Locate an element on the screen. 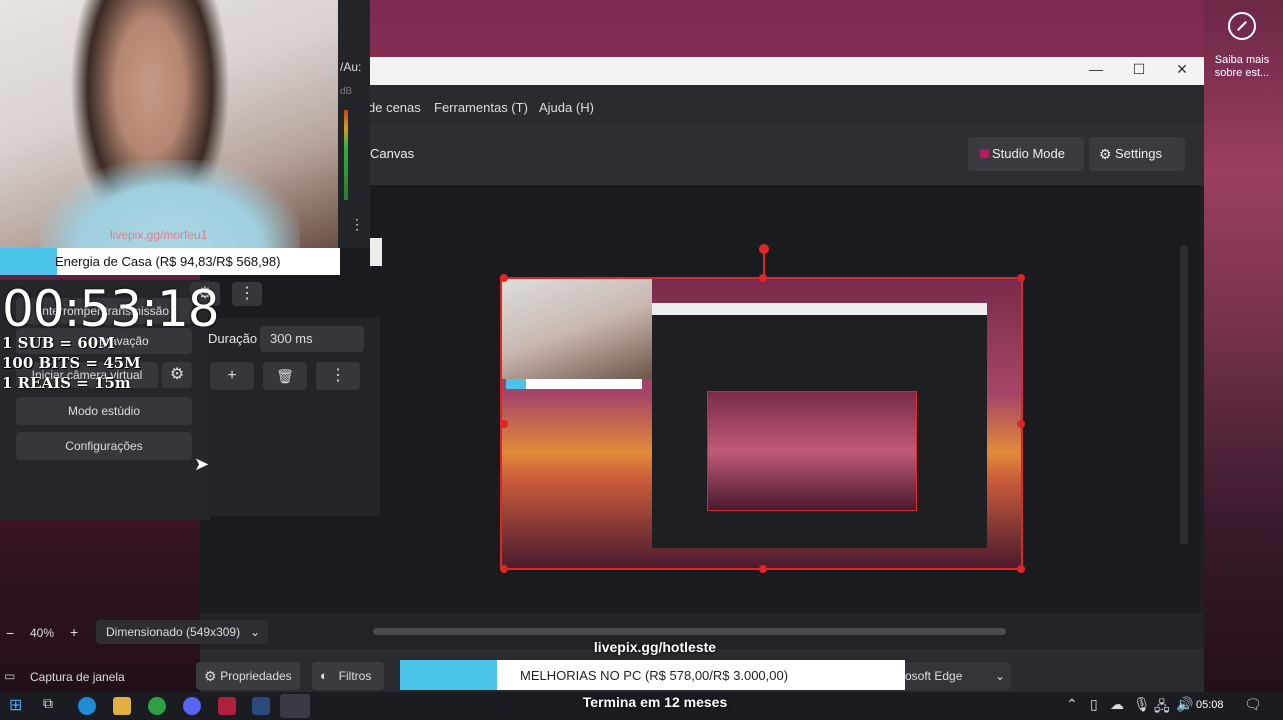 The height and width of the screenshot is (720, 1283). resize-handle-tr is located at coordinates (1021, 278).